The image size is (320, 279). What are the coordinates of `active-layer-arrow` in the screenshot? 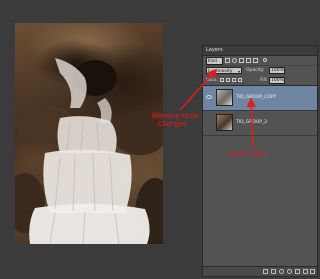 It's located at (251, 123).